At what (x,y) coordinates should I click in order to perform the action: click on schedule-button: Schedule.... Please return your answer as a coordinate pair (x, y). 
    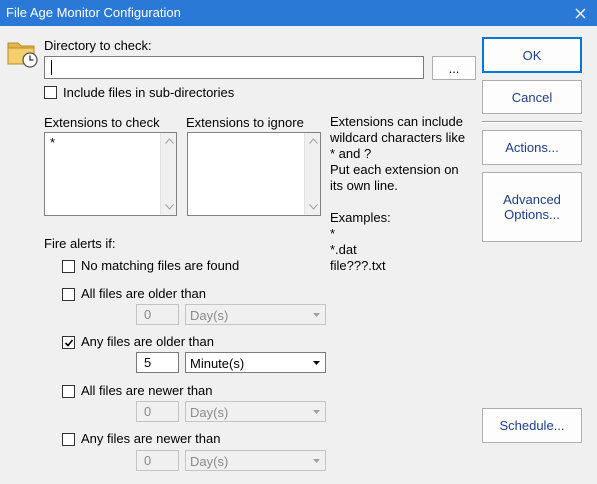
    Looking at the image, I should click on (532, 425).